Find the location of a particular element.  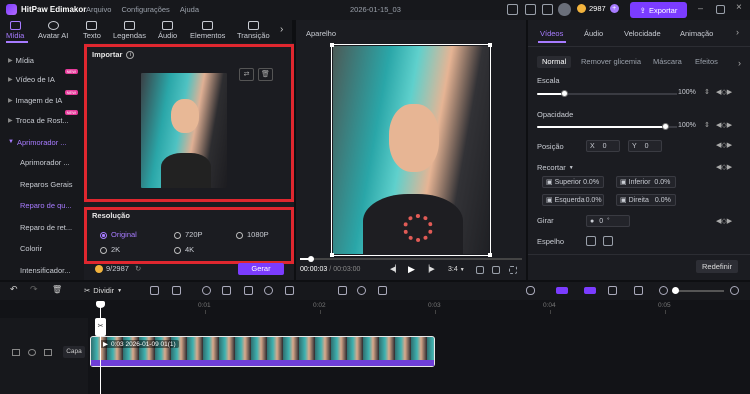

resolution-option-720p: 720P is located at coordinates (188, 234).